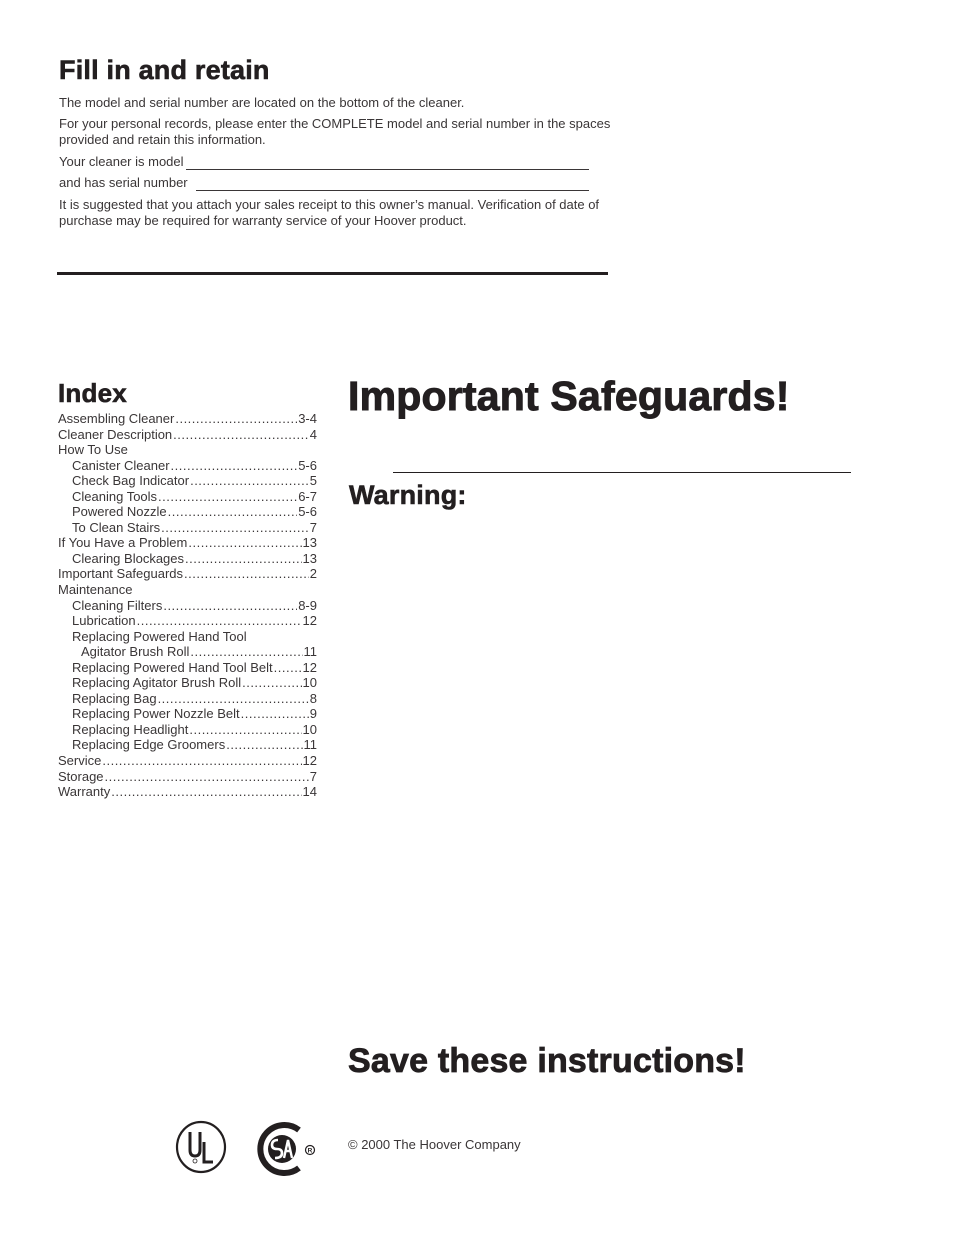  I want to click on index-entry-page: 5-6, so click(307, 465).